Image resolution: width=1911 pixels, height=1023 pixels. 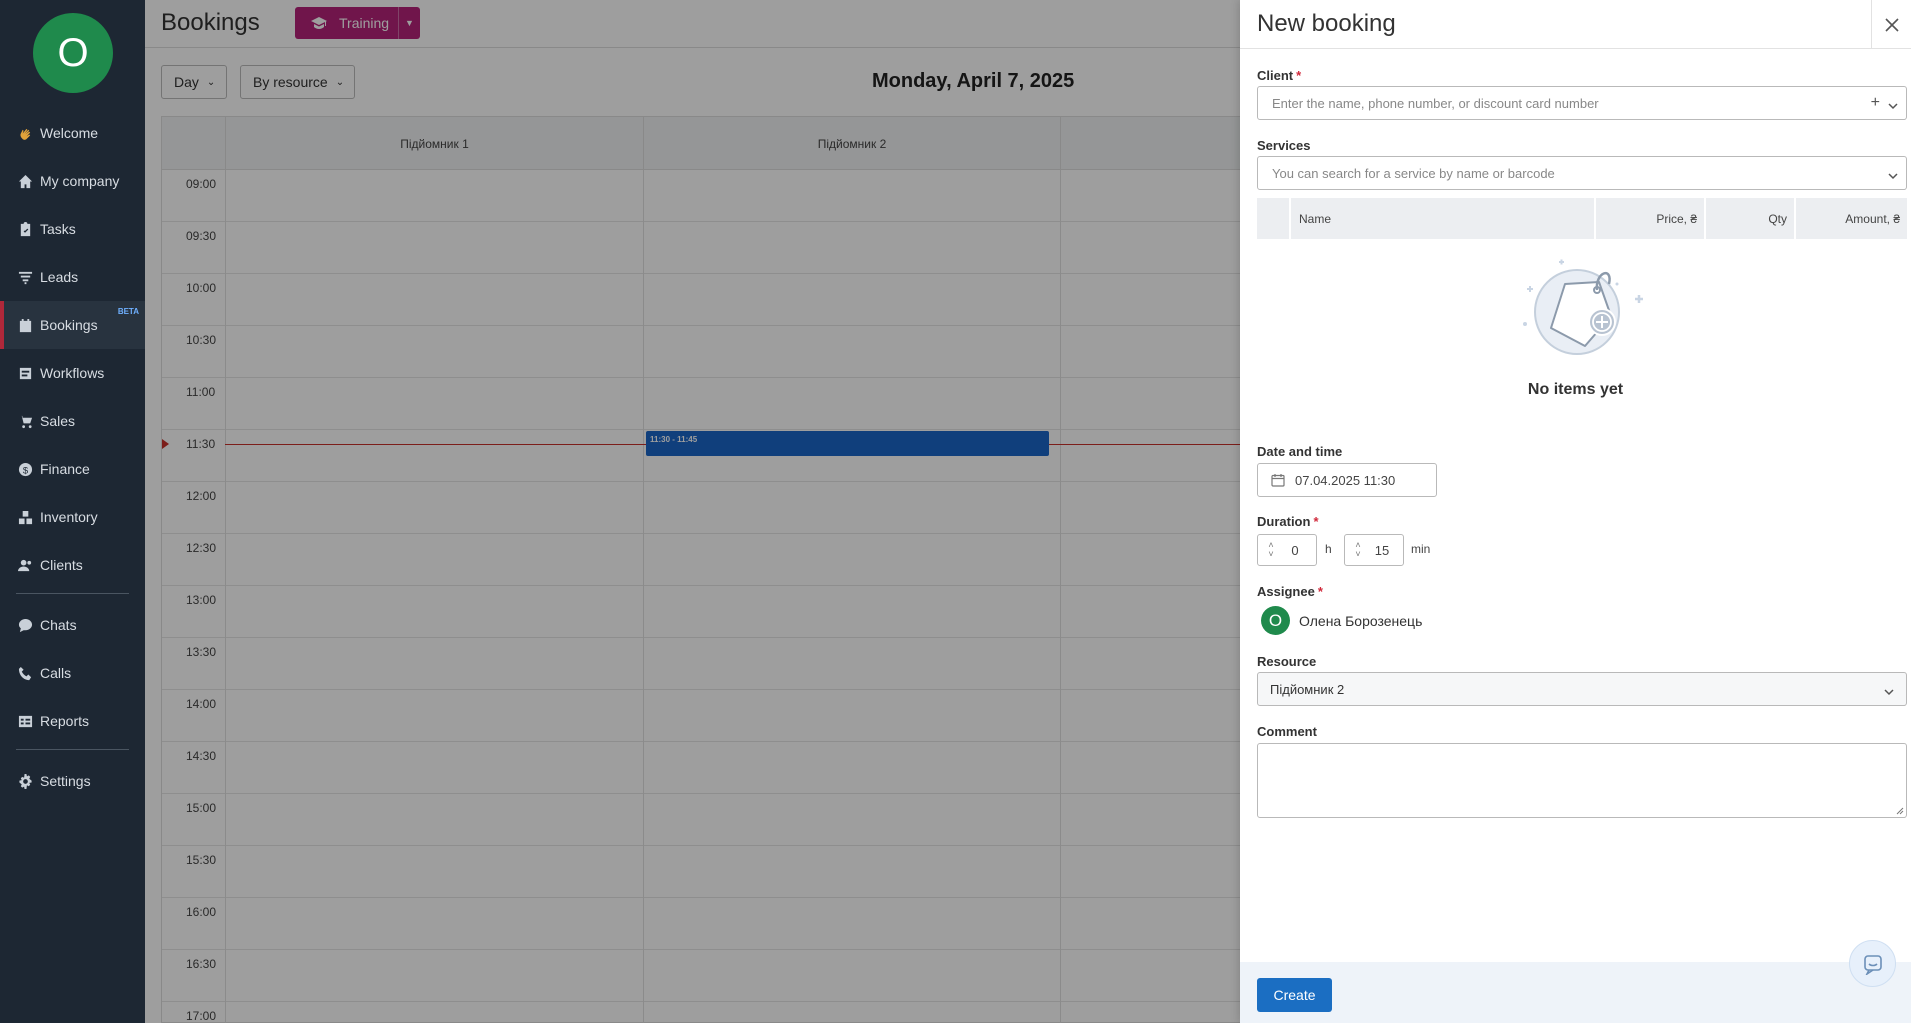 I want to click on sidebar-item-inventory: Inventory, so click(x=72, y=517).